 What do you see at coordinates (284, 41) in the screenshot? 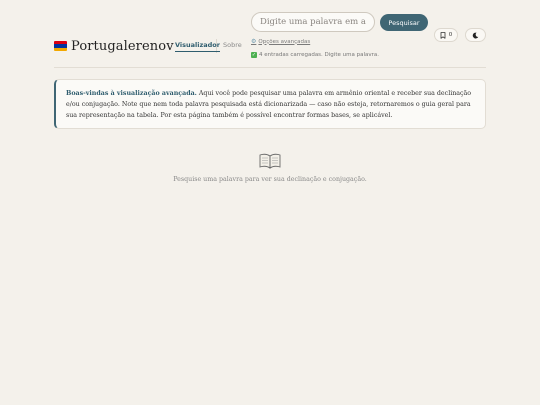
I see `advanced-options-label: Opções avançadas` at bounding box center [284, 41].